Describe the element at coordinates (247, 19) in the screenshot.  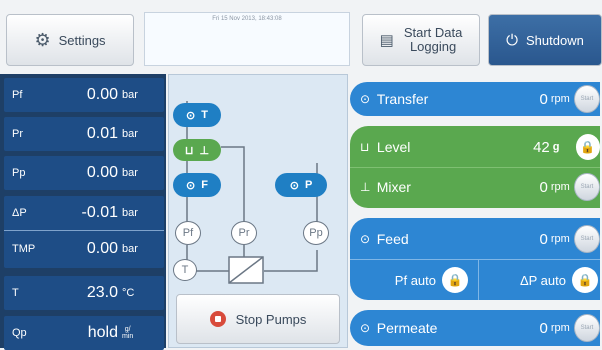
I see `datetime-text: Fri 15 Nov 2013, 18:43:08` at that location.